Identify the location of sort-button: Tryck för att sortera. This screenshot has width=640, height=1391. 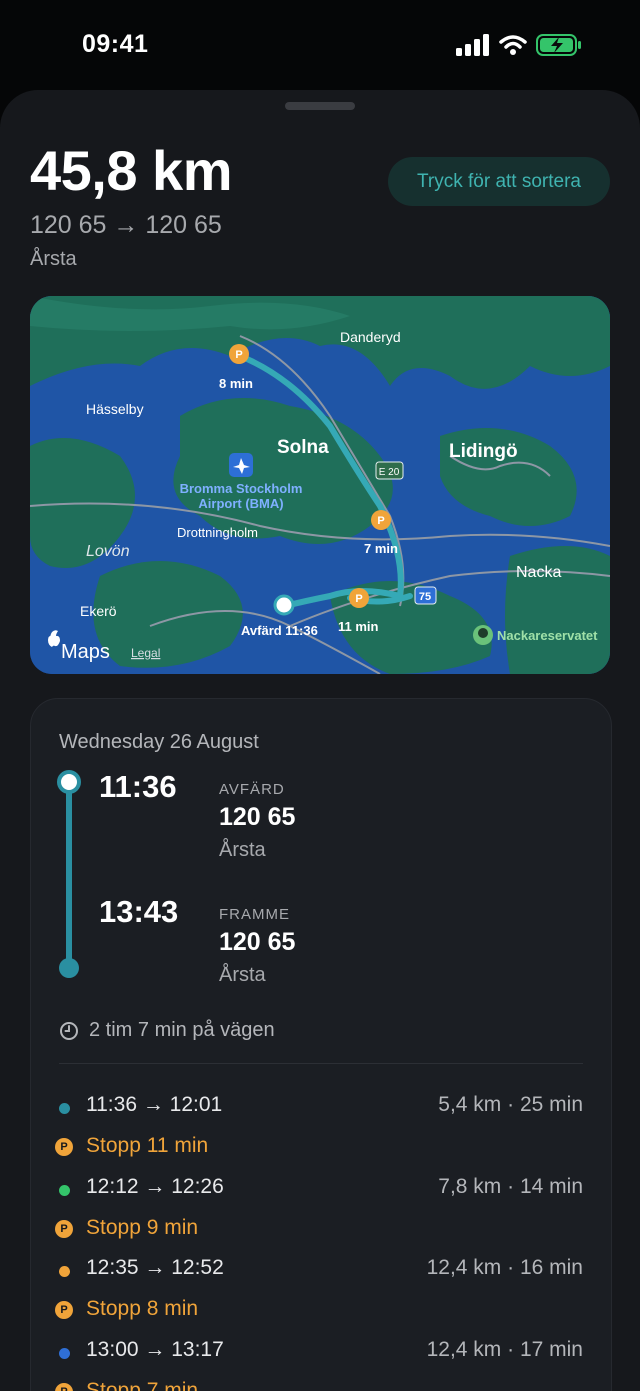
(499, 181).